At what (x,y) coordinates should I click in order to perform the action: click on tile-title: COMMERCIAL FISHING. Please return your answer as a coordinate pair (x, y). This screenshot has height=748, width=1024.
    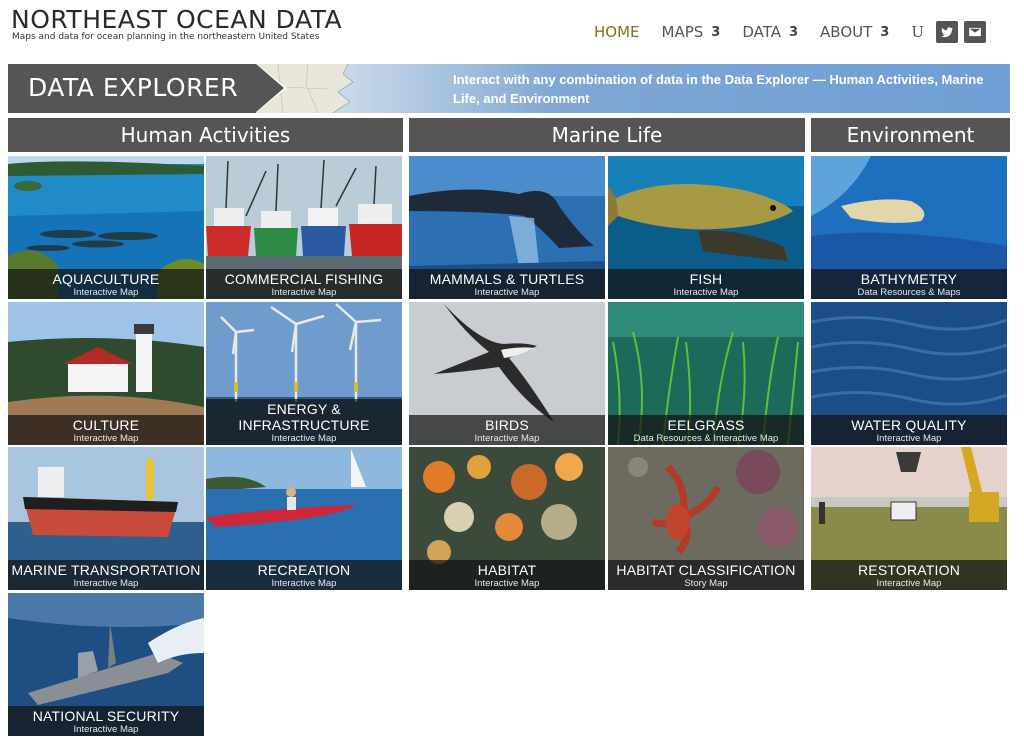
    Looking at the image, I should click on (304, 279).